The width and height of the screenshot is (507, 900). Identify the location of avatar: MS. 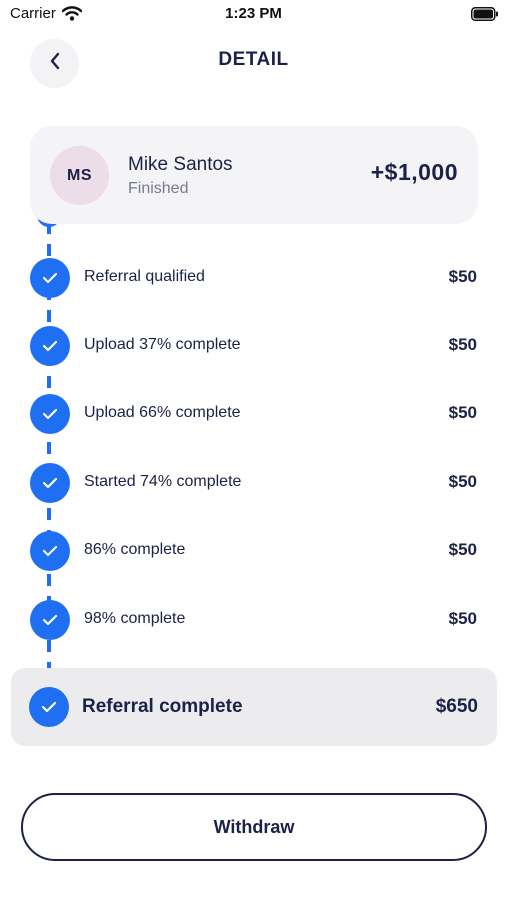
(79, 175).